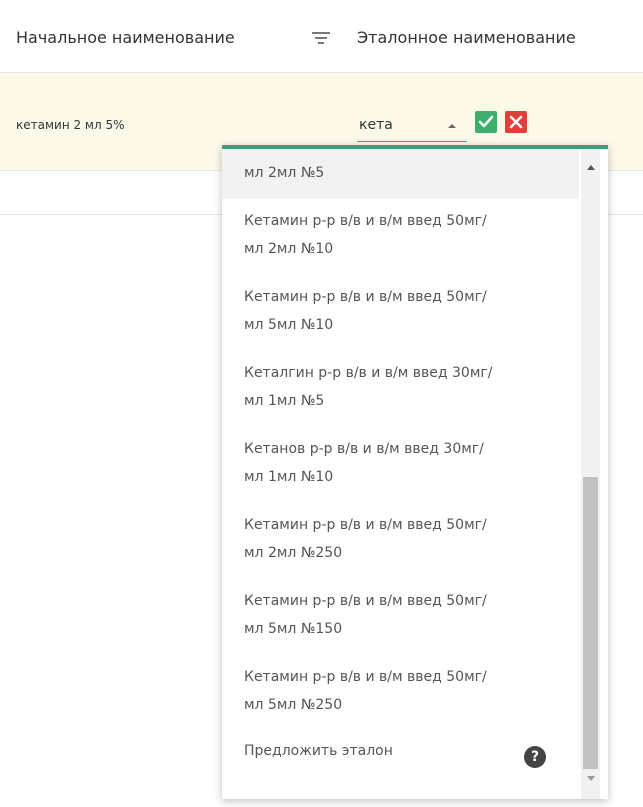 This screenshot has height=807, width=643. I want to click on help-icon: ?, so click(535, 757).